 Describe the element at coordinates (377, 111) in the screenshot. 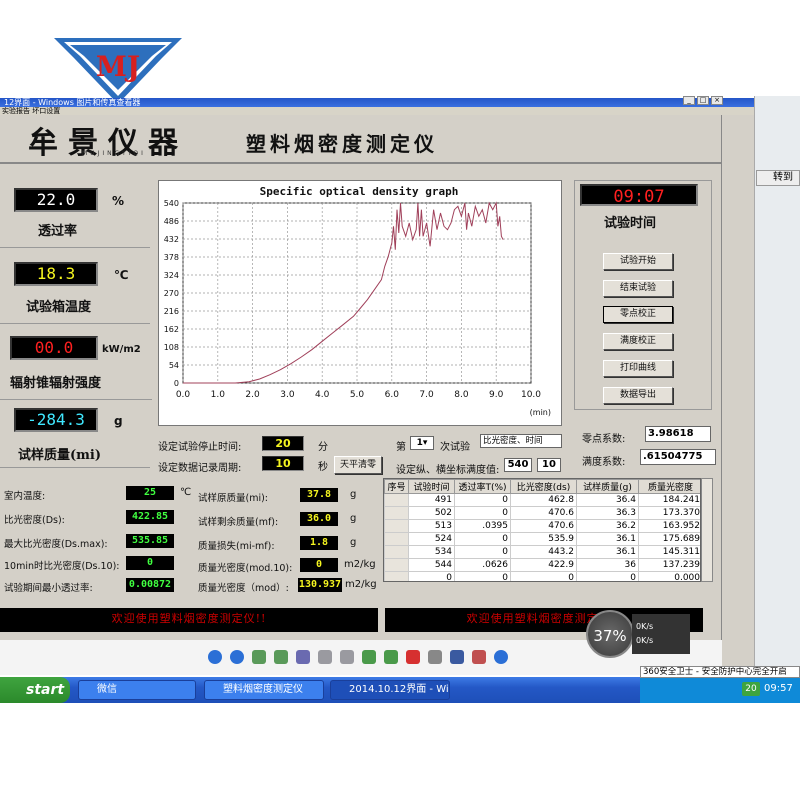

I see `menu-bar: 实验报告 坏口设置` at that location.